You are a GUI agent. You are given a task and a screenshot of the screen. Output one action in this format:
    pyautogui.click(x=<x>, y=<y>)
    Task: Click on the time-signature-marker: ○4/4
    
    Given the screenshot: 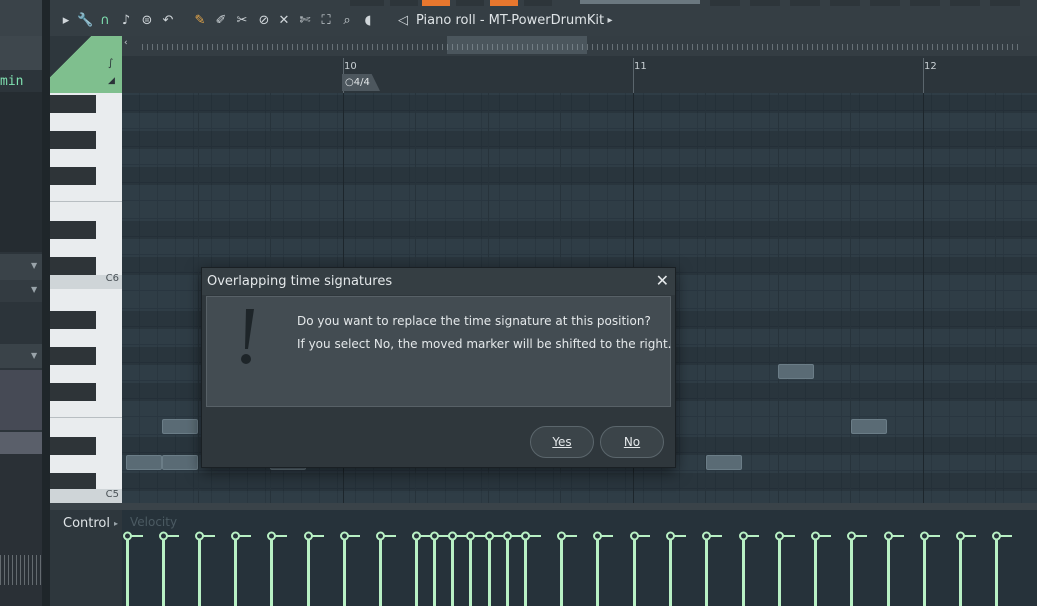 What is the action you would take?
    pyautogui.click(x=361, y=82)
    